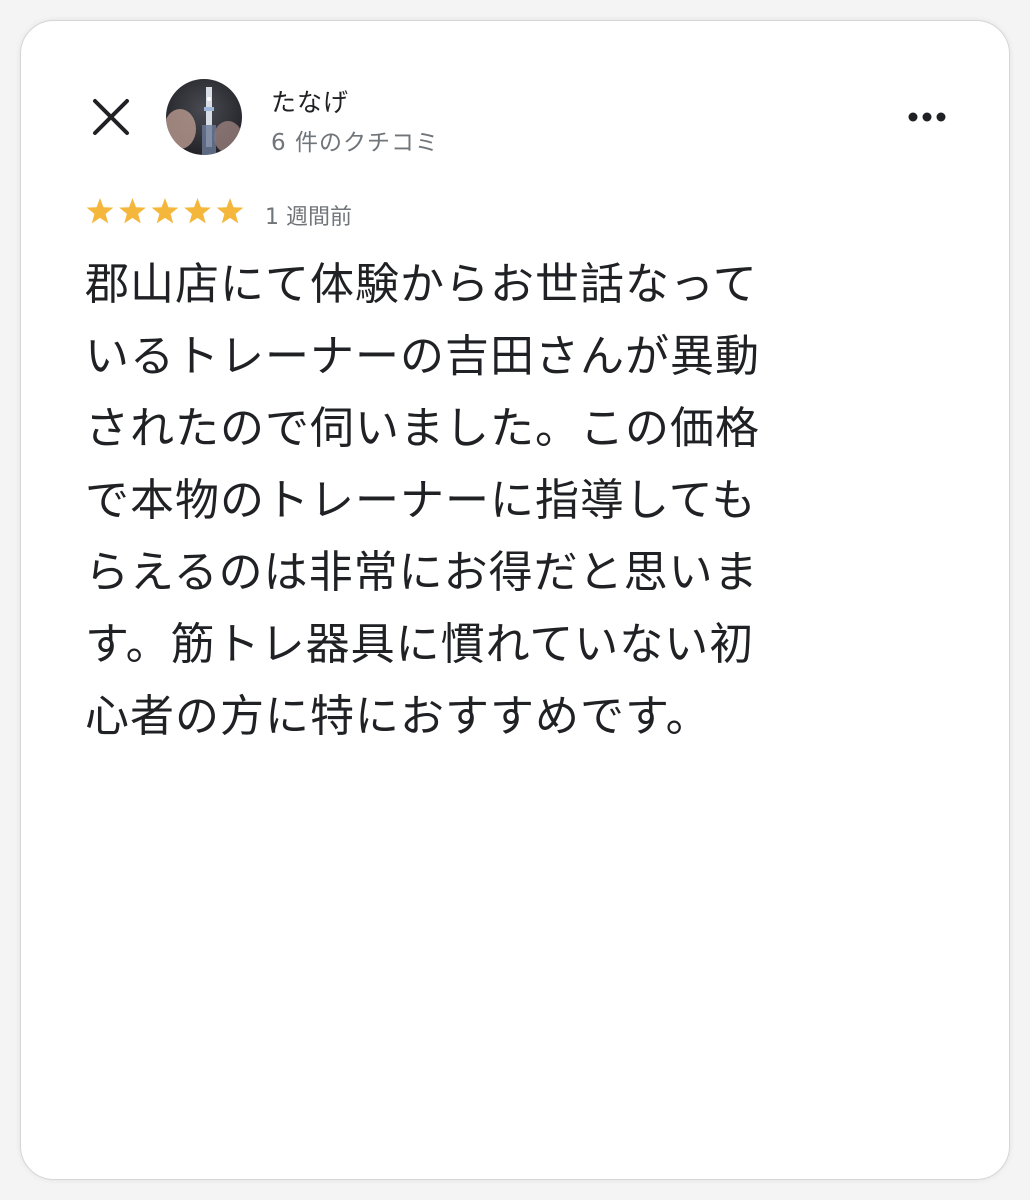  I want to click on review-text-line: らえるのは非常にお得だと思いま, so click(422, 572).